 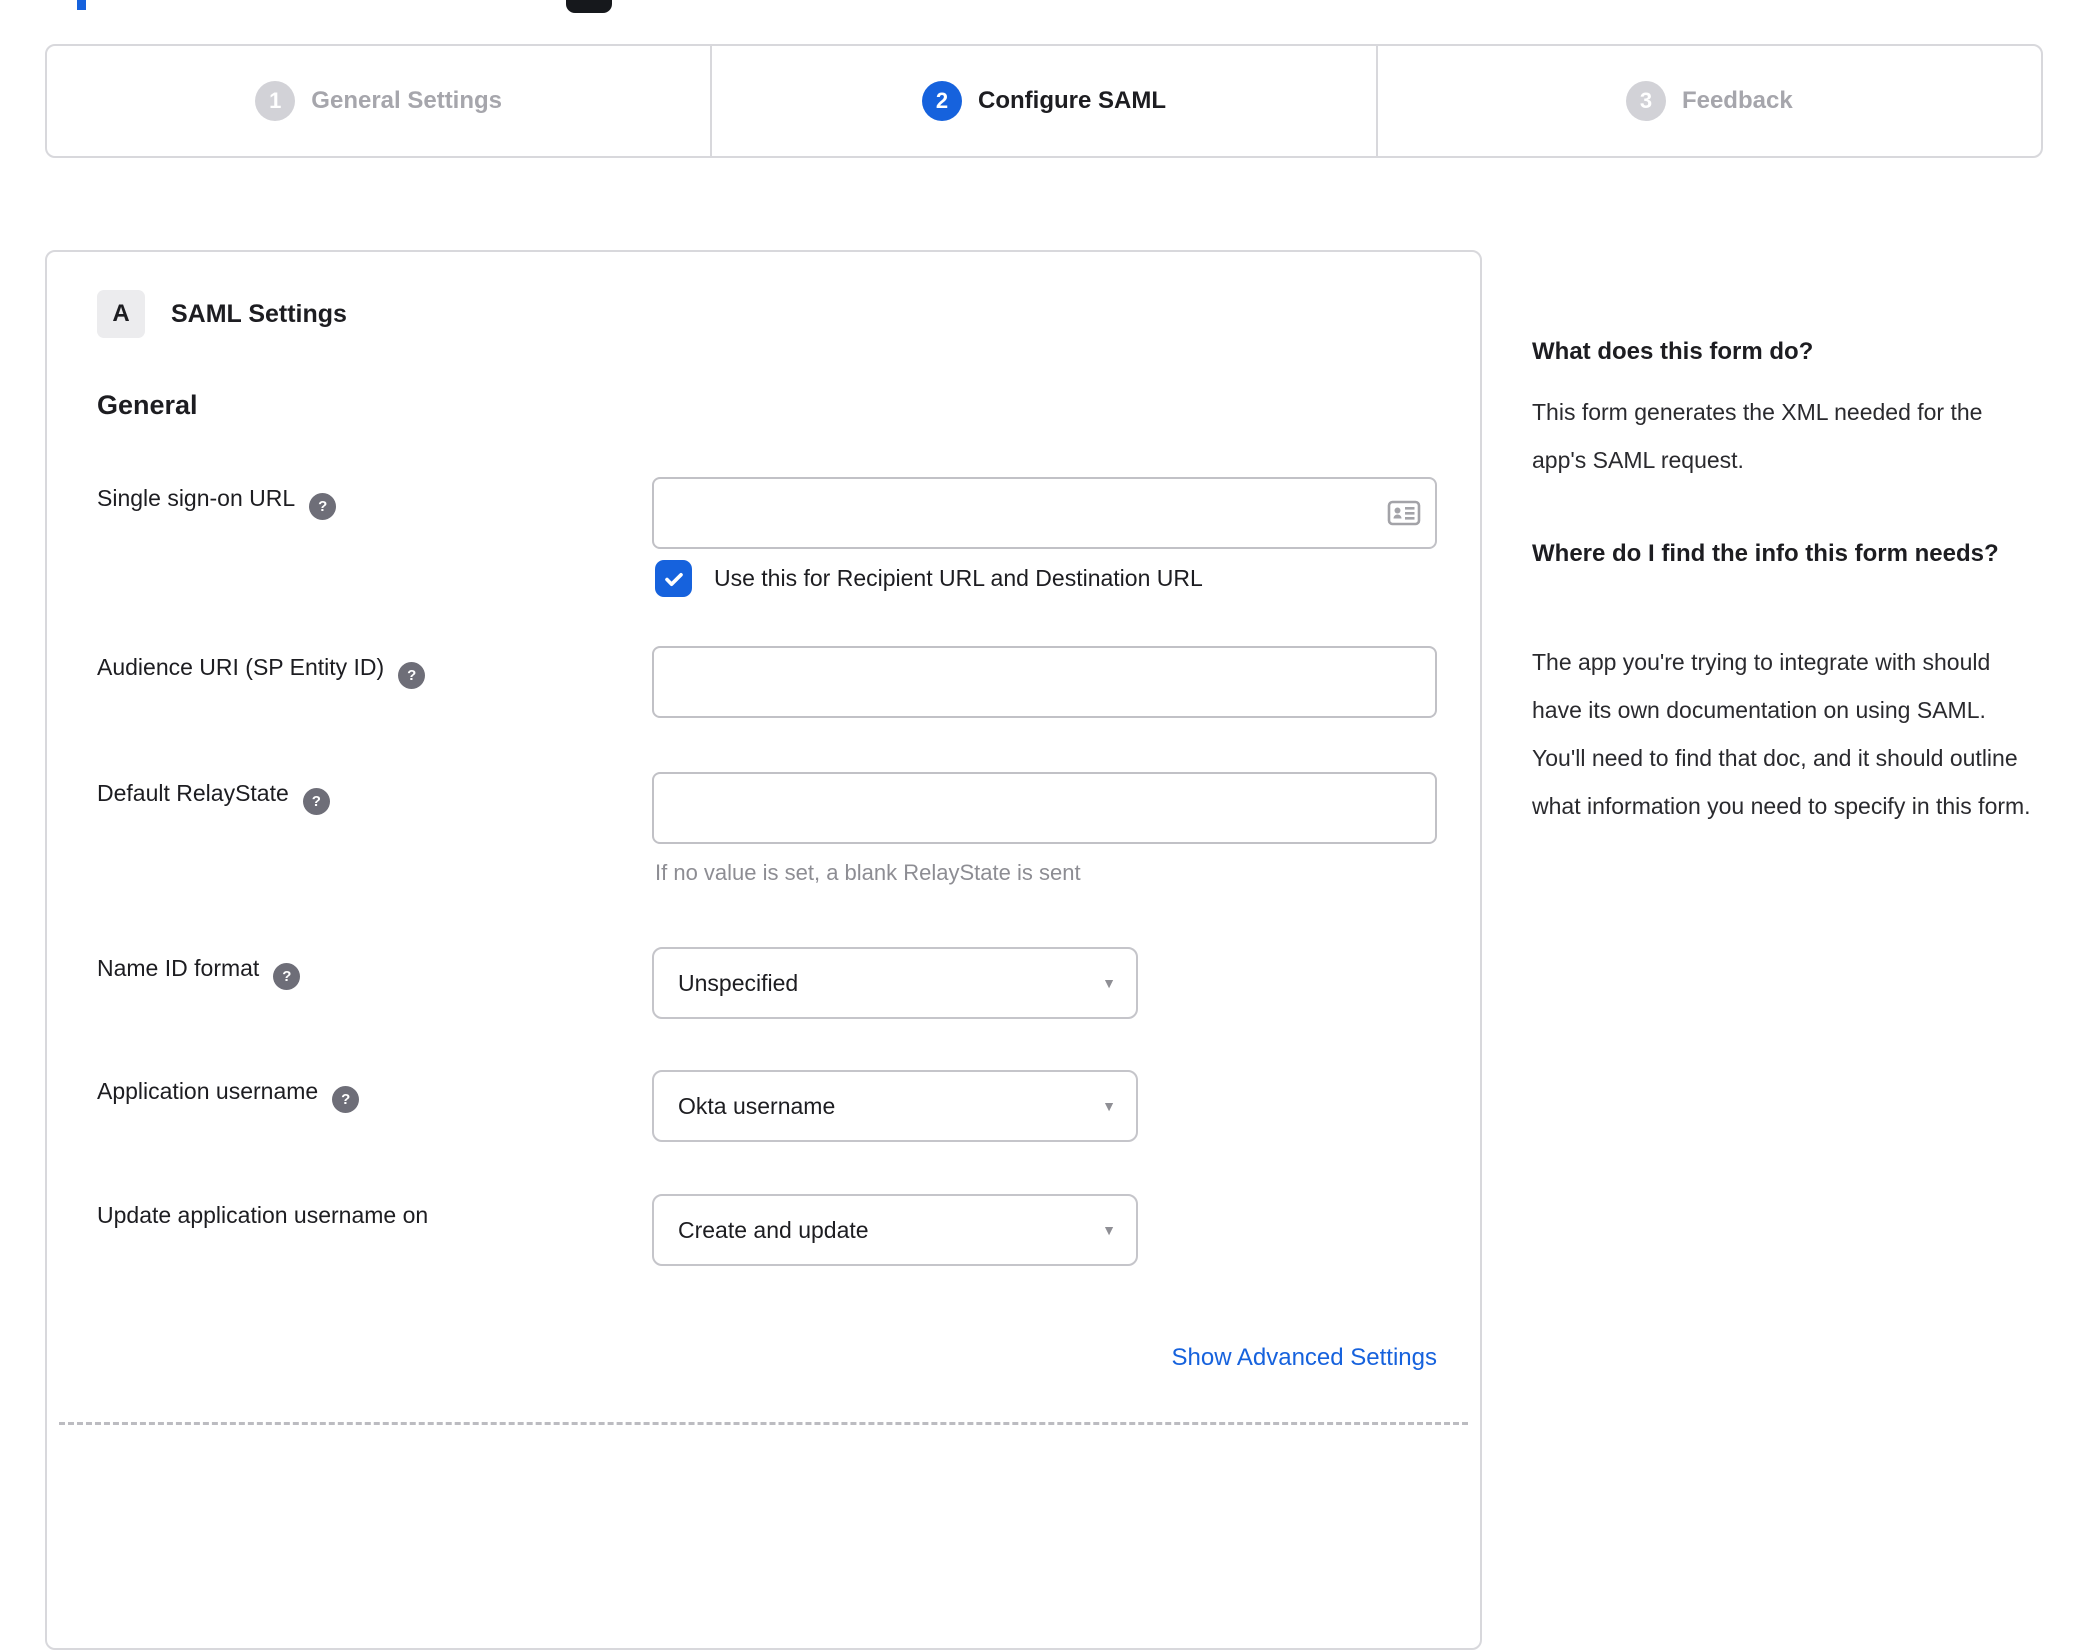 I want to click on clipped-header-logo, so click(x=589, y=6).